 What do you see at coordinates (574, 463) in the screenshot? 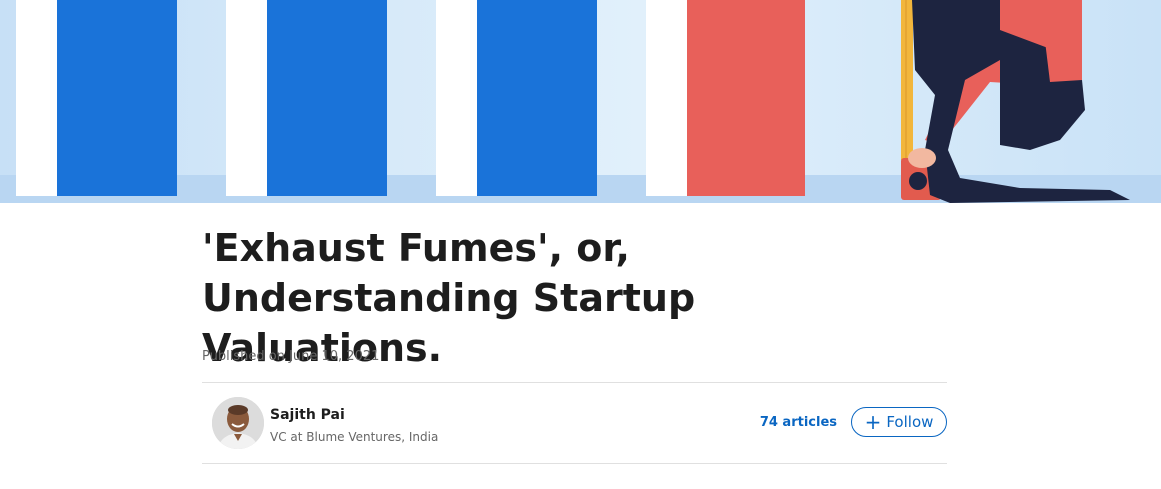
I see `divider-bottom` at bounding box center [574, 463].